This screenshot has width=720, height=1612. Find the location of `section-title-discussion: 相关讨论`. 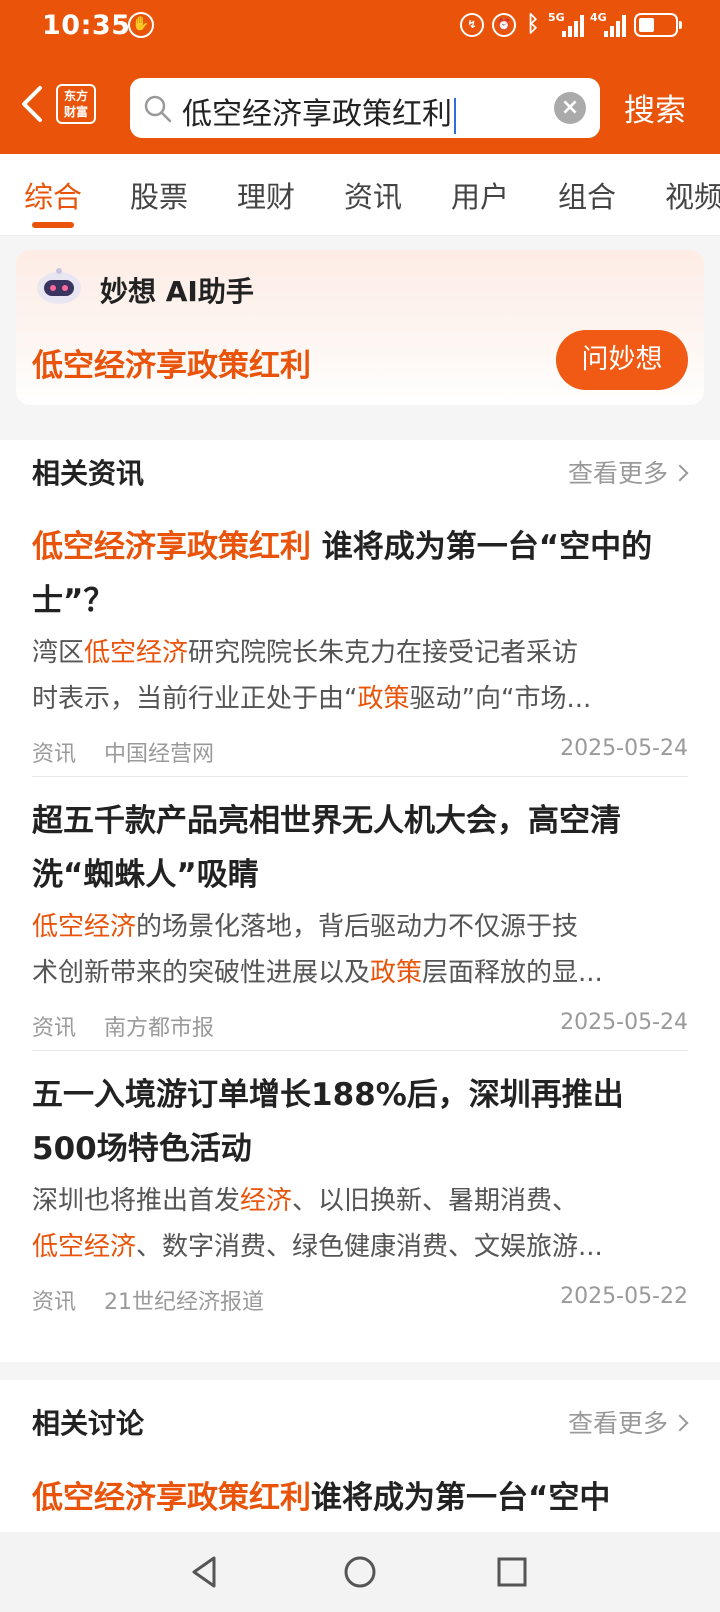

section-title-discussion: 相关讨论 is located at coordinates (88, 1423).